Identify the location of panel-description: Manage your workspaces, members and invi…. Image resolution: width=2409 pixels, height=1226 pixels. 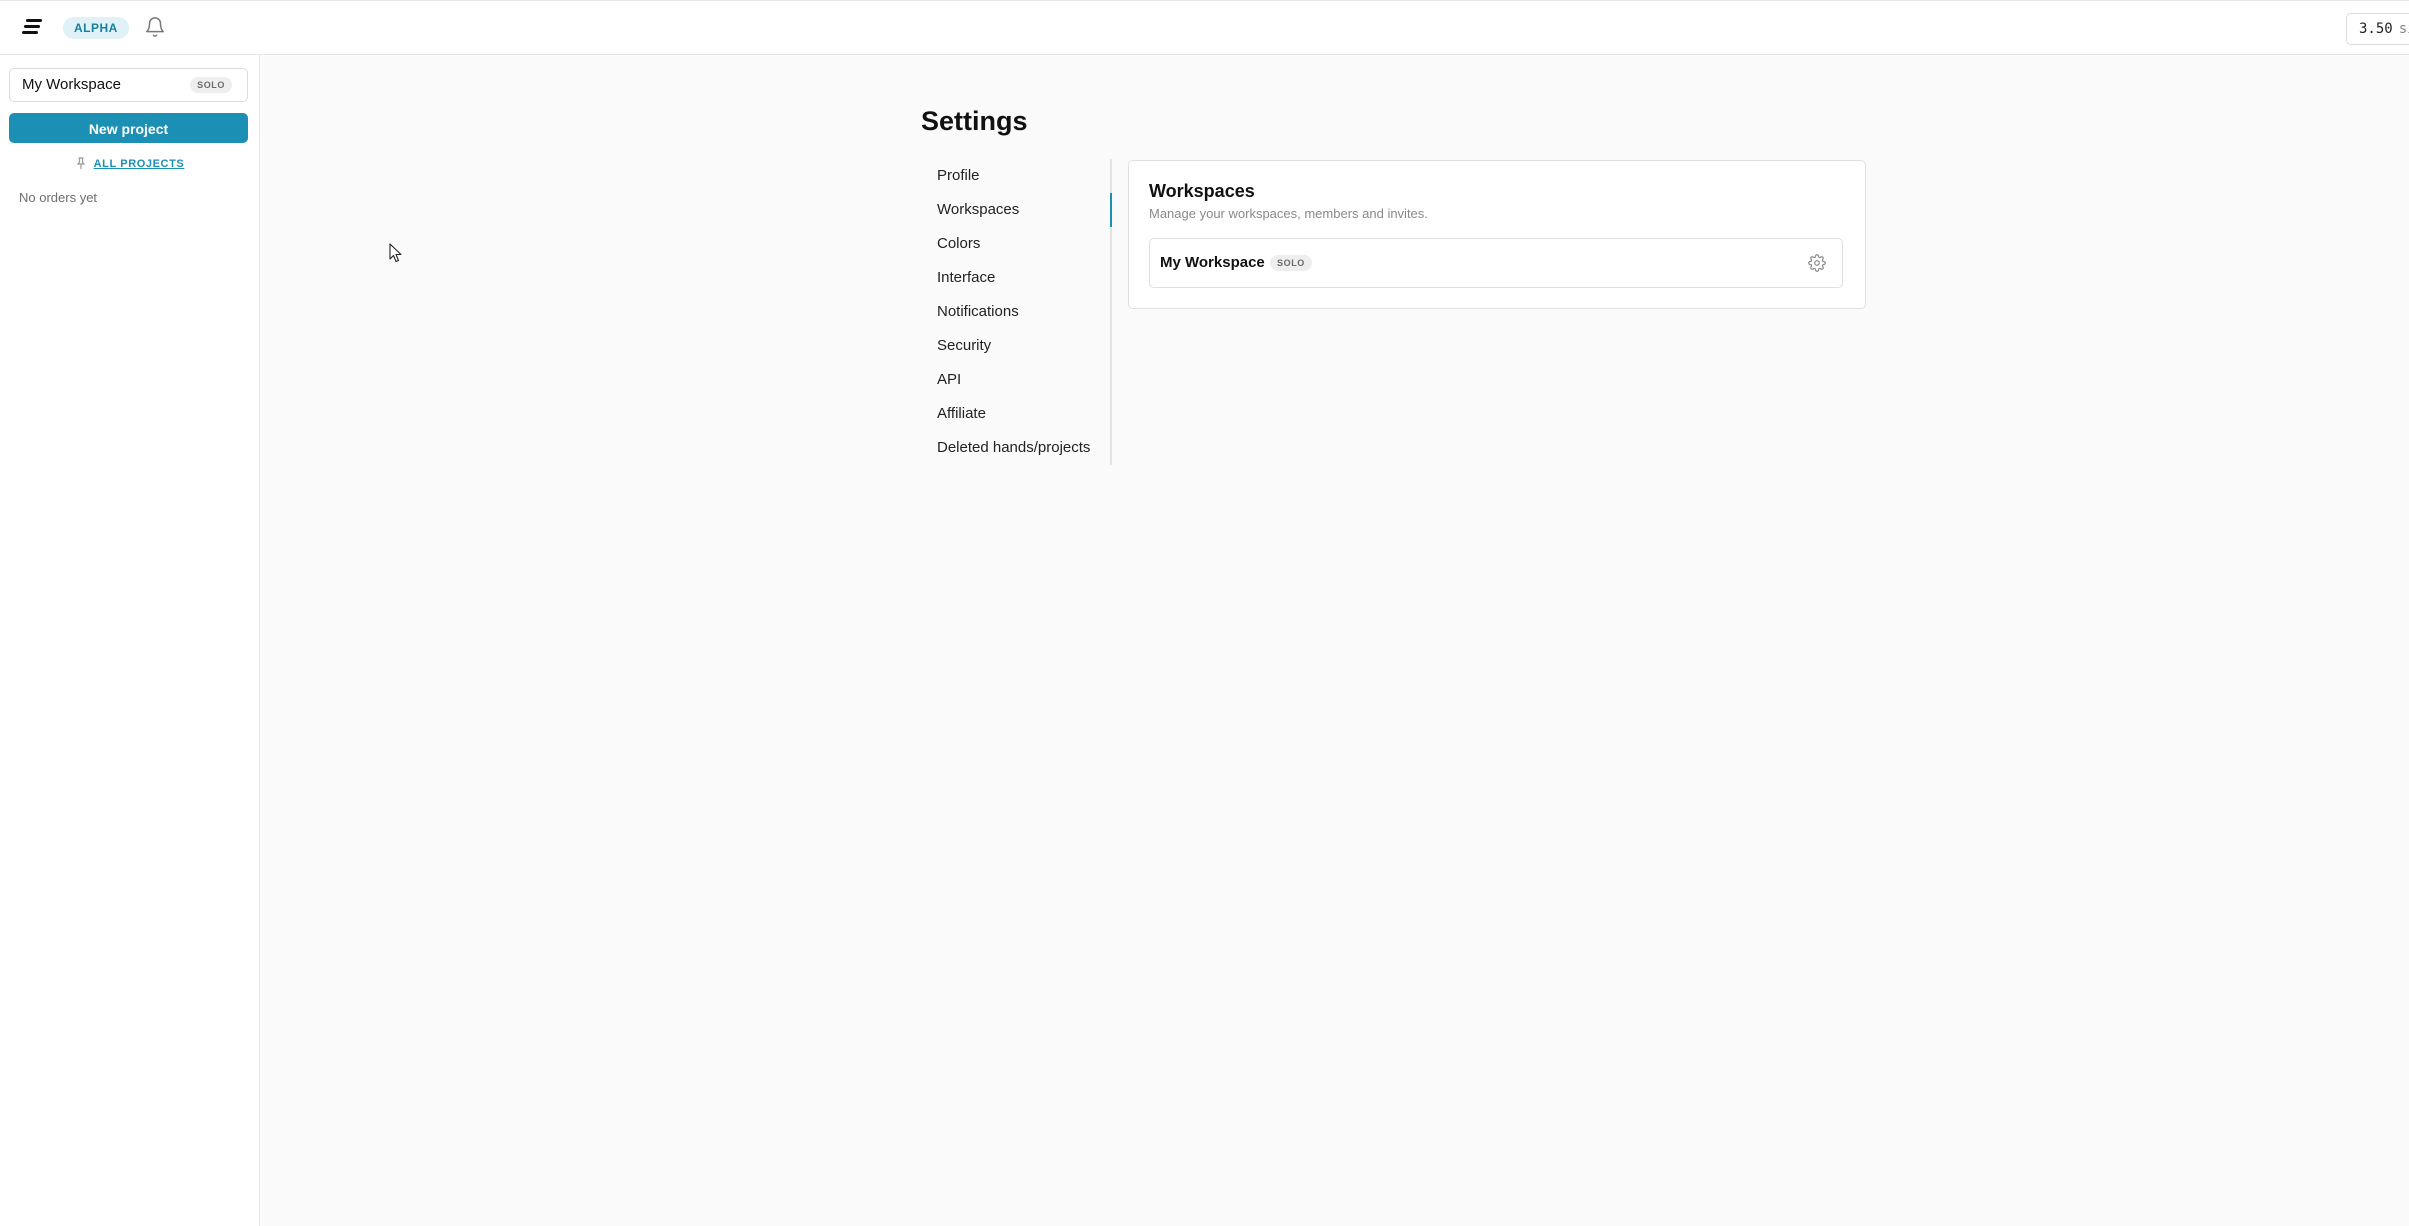
(1288, 213).